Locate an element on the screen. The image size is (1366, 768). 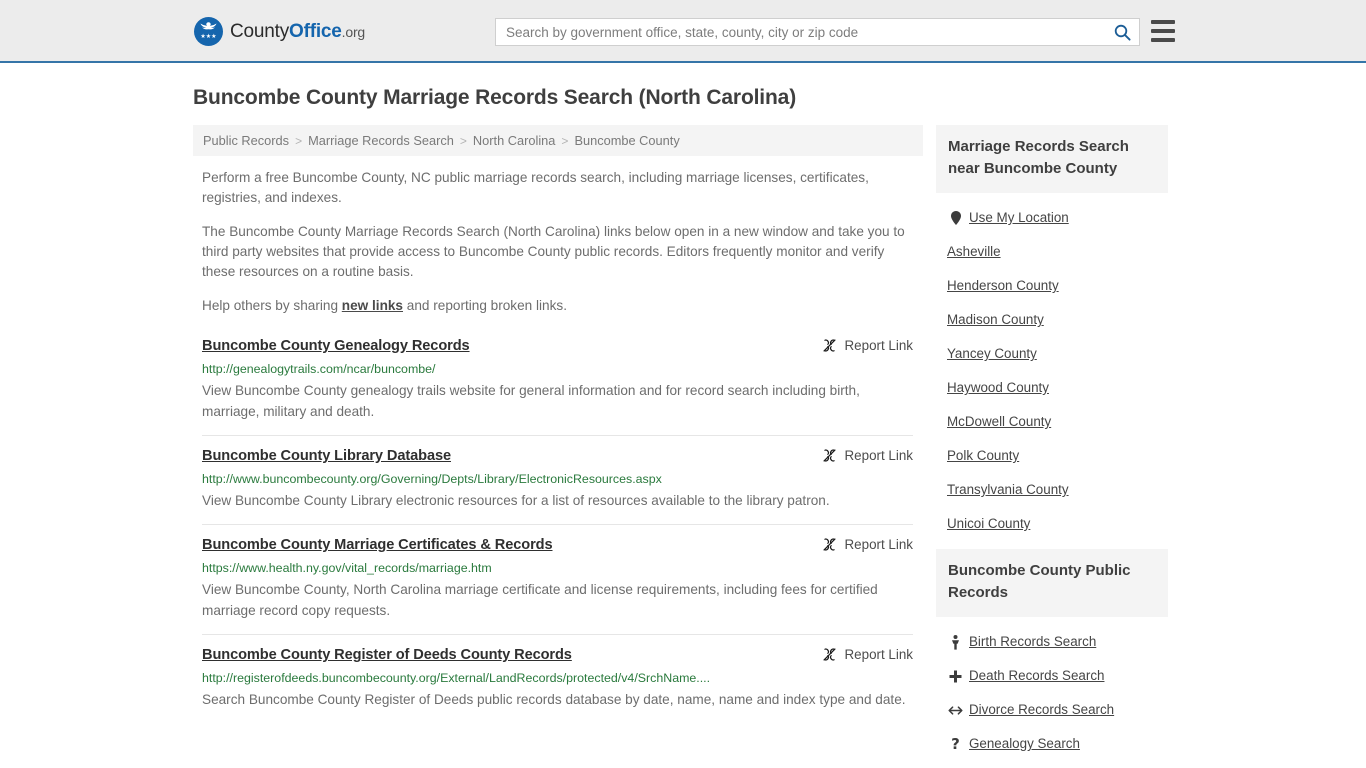
question-mark-icon: ? is located at coordinates (955, 744).